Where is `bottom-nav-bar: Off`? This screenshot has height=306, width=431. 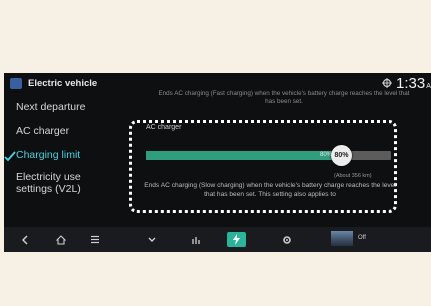 bottom-nav-bar: Off is located at coordinates (217, 239).